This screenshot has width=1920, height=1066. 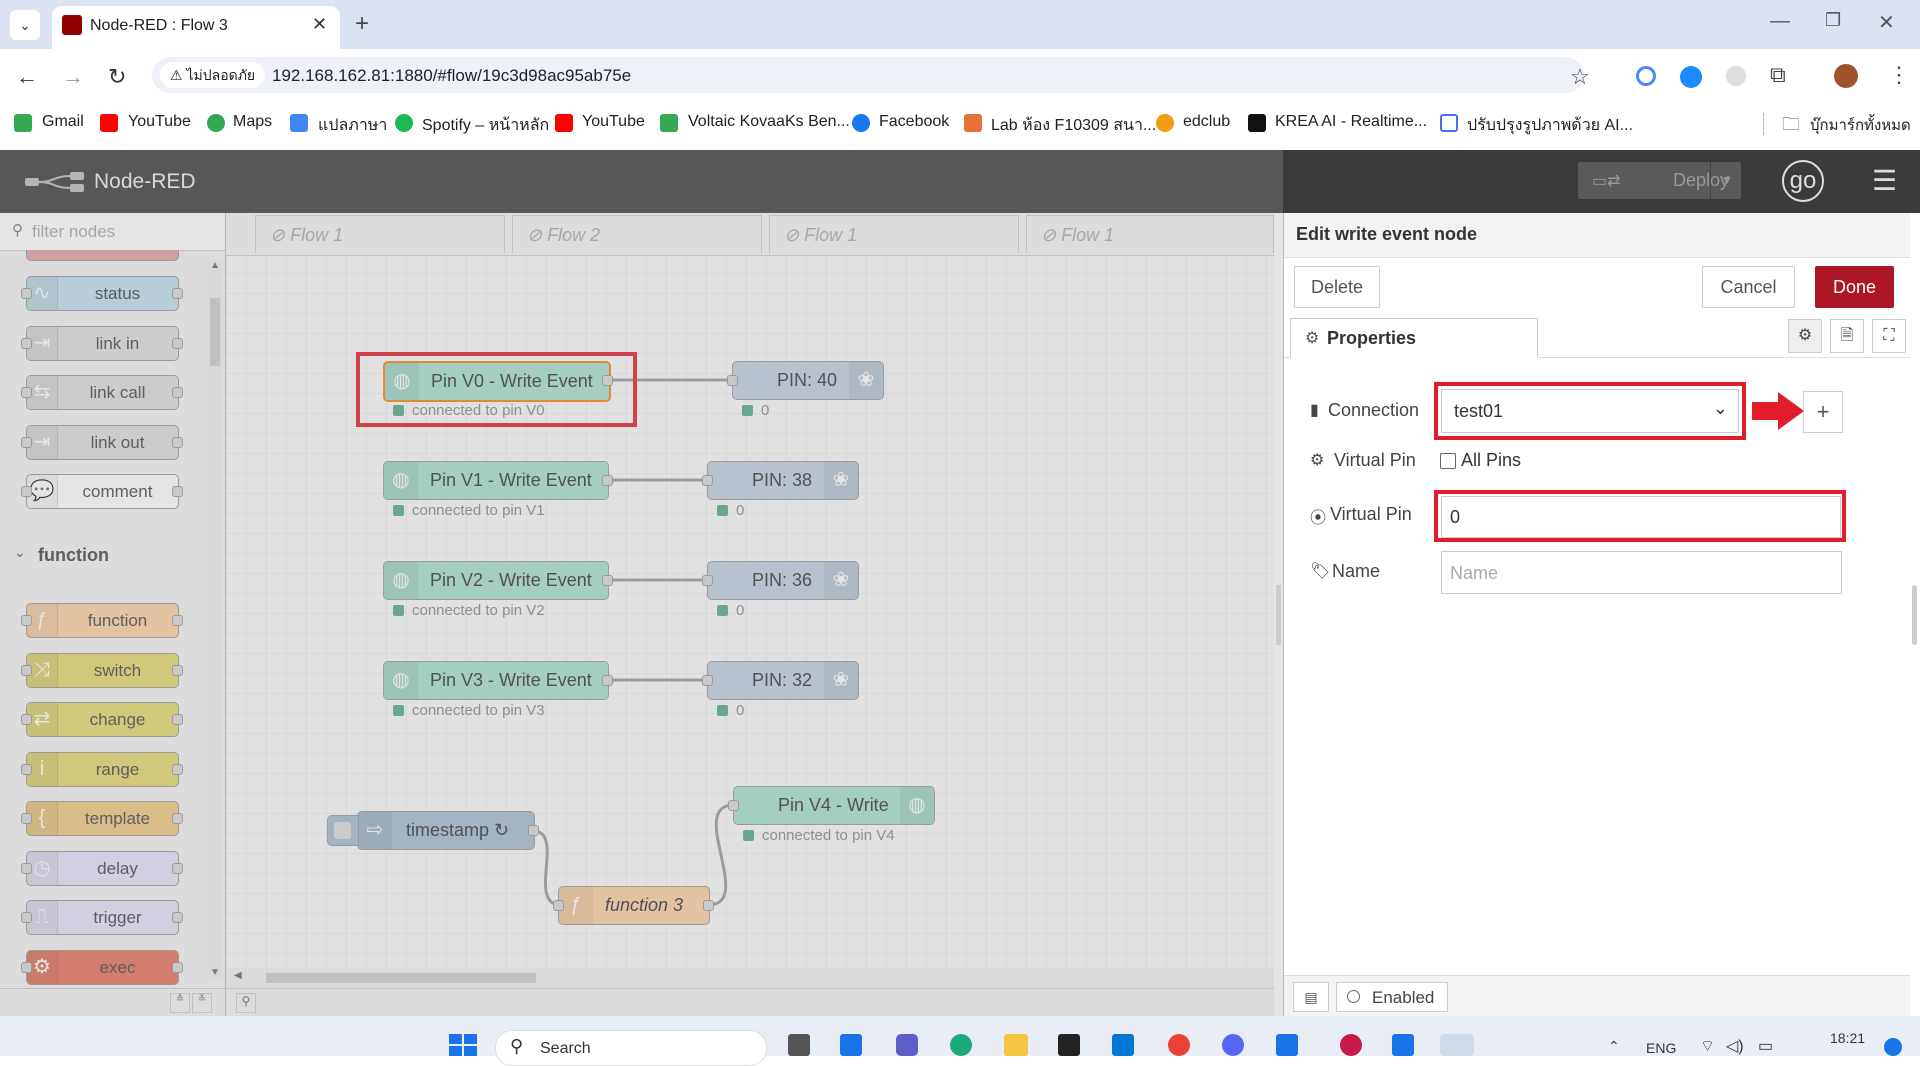 I want to click on security-chip: ⚠ ไม่ปลอดภัย, so click(x=213, y=75).